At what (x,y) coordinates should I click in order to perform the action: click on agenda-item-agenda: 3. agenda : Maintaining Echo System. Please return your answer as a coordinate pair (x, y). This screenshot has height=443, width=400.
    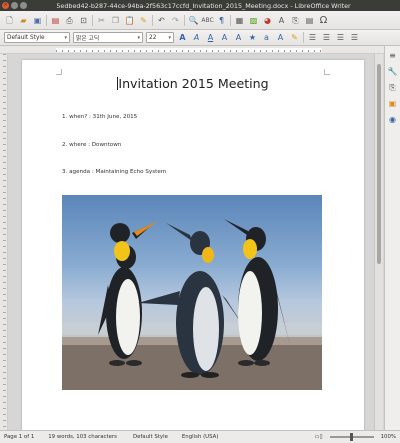
    Looking at the image, I should click on (114, 172).